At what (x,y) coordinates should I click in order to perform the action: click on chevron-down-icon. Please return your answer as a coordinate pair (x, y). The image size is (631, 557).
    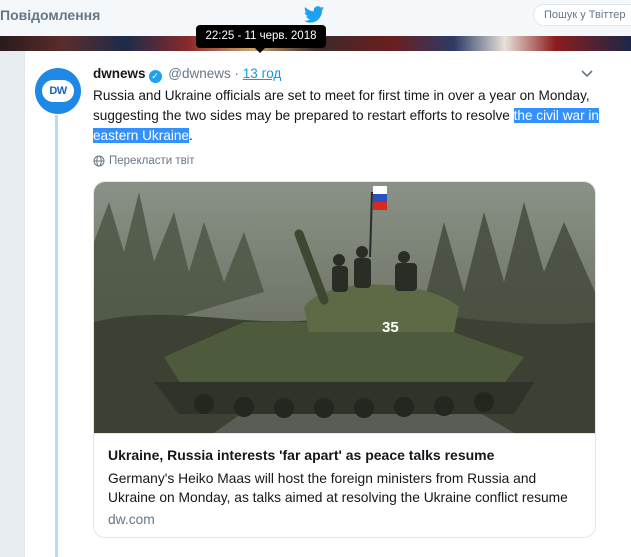
    Looking at the image, I should click on (587, 74).